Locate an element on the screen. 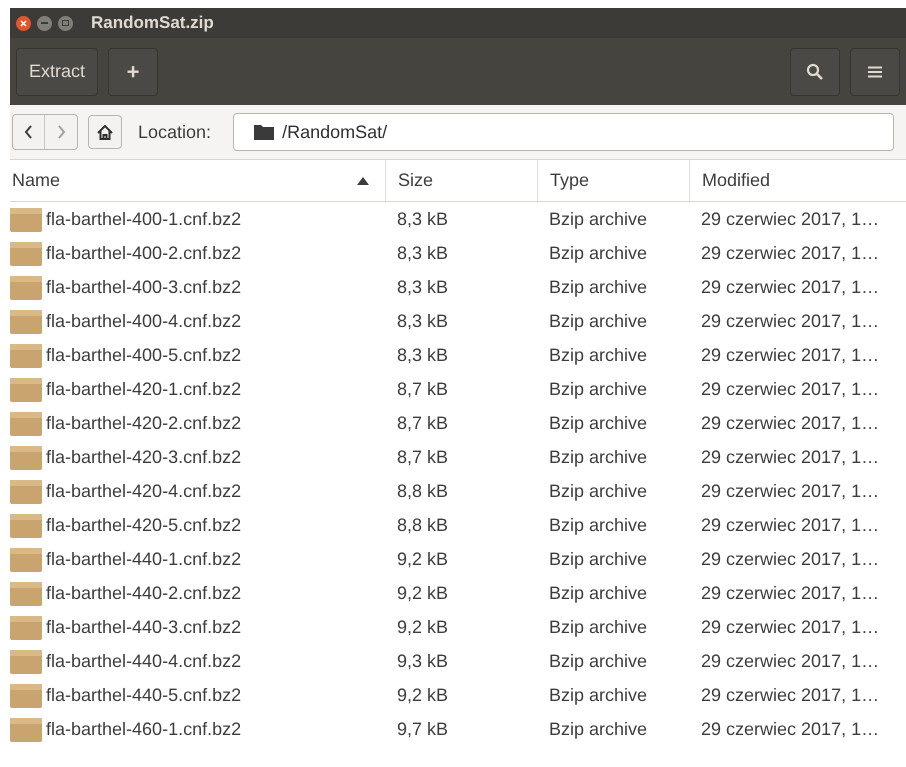  location-label: Location: is located at coordinates (175, 132).